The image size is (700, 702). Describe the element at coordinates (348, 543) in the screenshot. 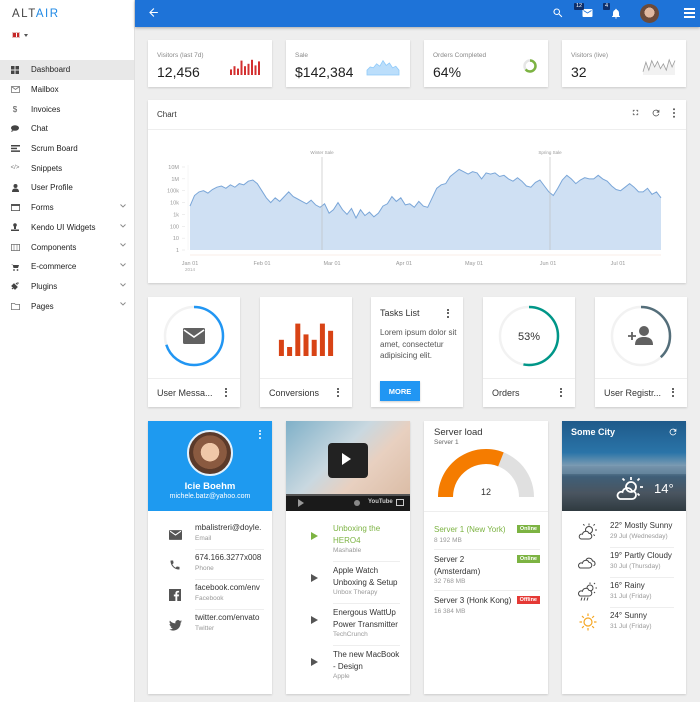

I see `video-list-item: Unboxing the HERO4 Mashable` at that location.